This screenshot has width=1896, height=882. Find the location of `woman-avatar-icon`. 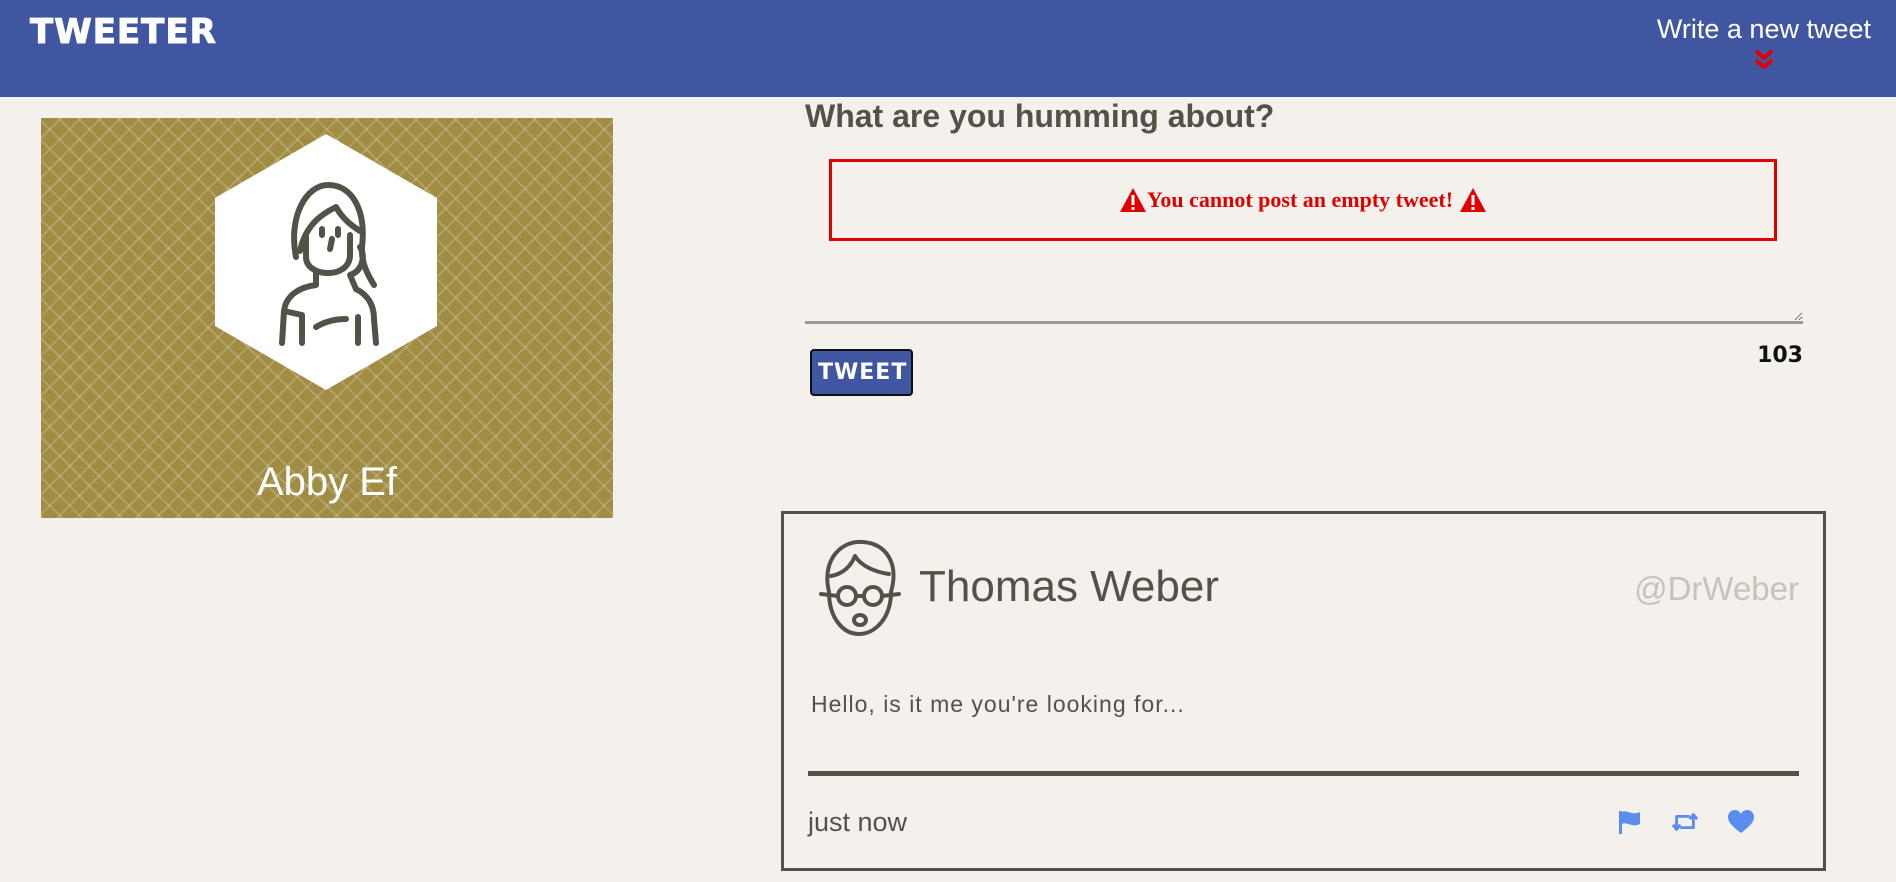

woman-avatar-icon is located at coordinates (329, 264).